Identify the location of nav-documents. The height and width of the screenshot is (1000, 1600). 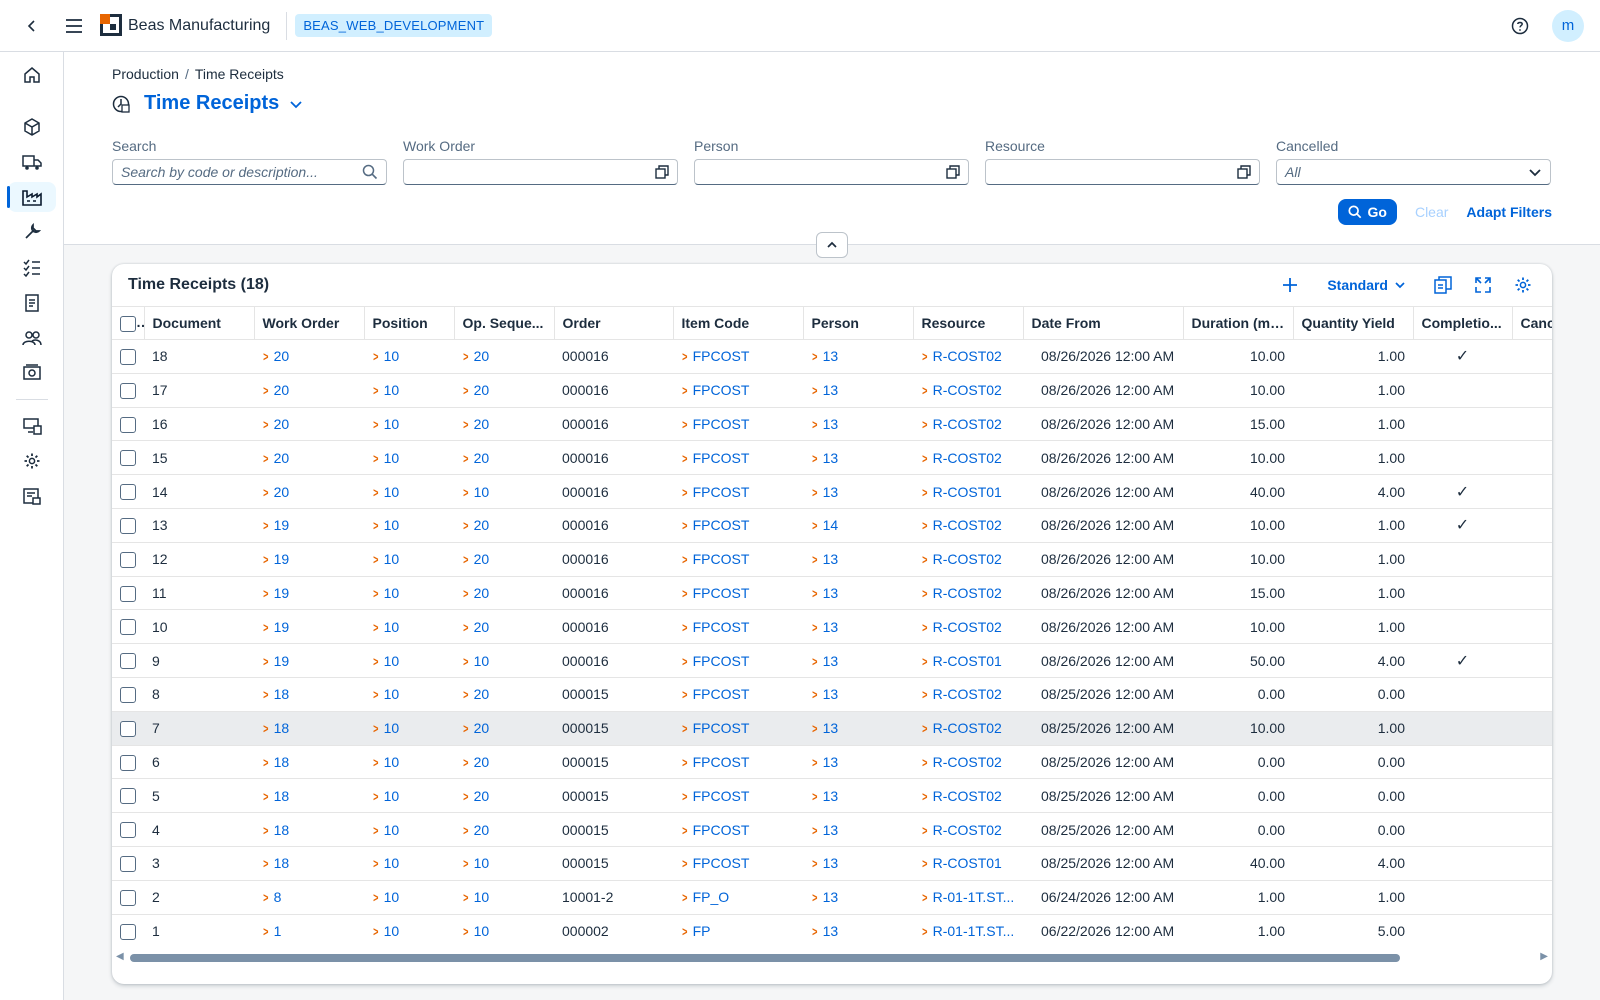
(32, 303).